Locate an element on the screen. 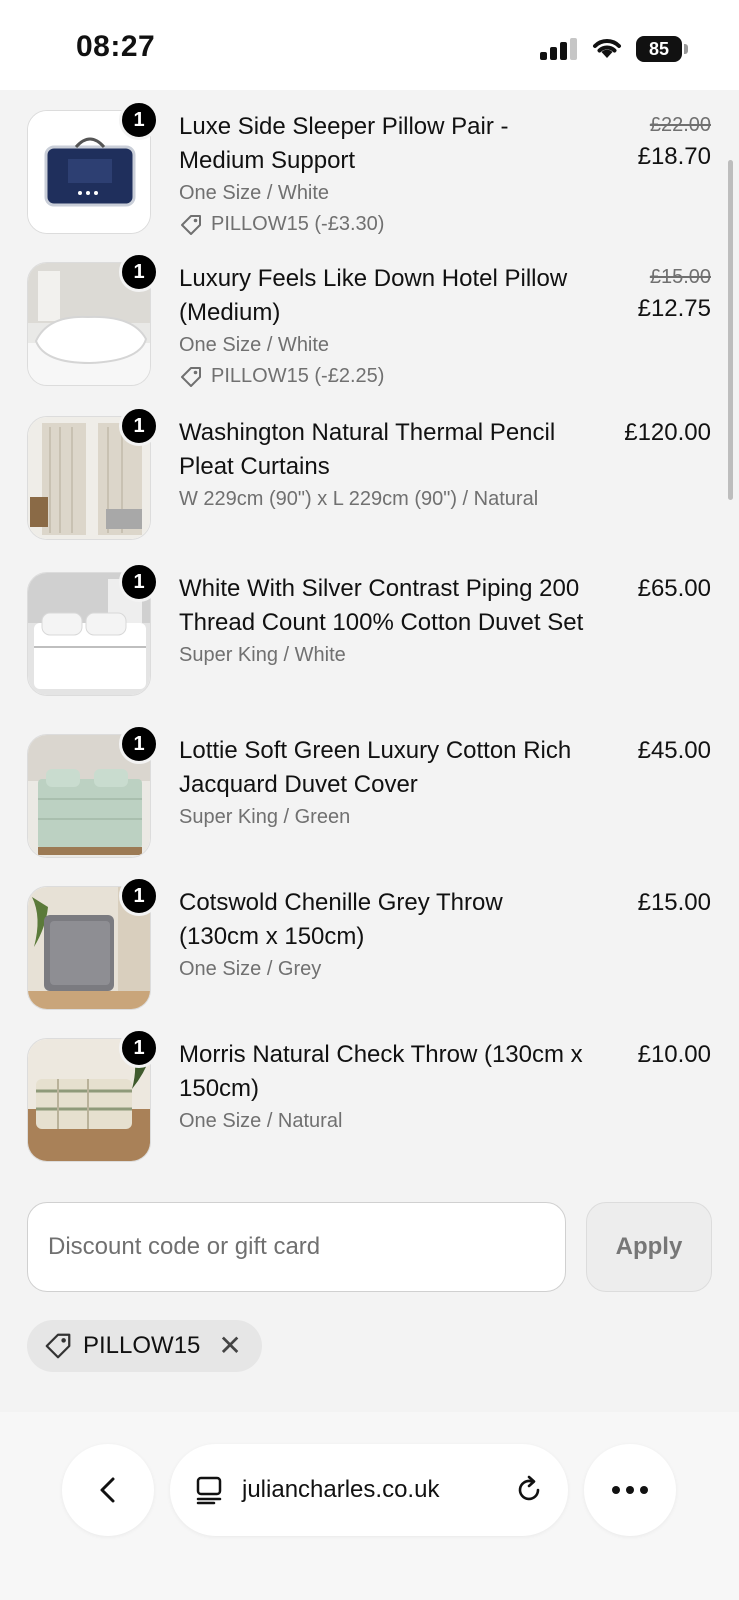  back-button is located at coordinates (108, 1490).